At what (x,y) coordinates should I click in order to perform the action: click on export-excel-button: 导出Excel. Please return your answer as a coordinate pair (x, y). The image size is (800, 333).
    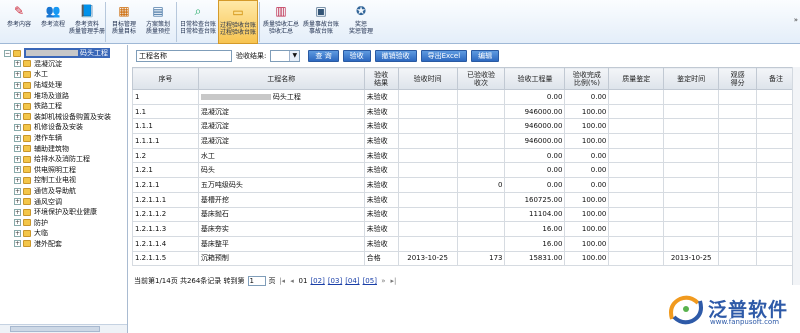
    Looking at the image, I should click on (444, 56).